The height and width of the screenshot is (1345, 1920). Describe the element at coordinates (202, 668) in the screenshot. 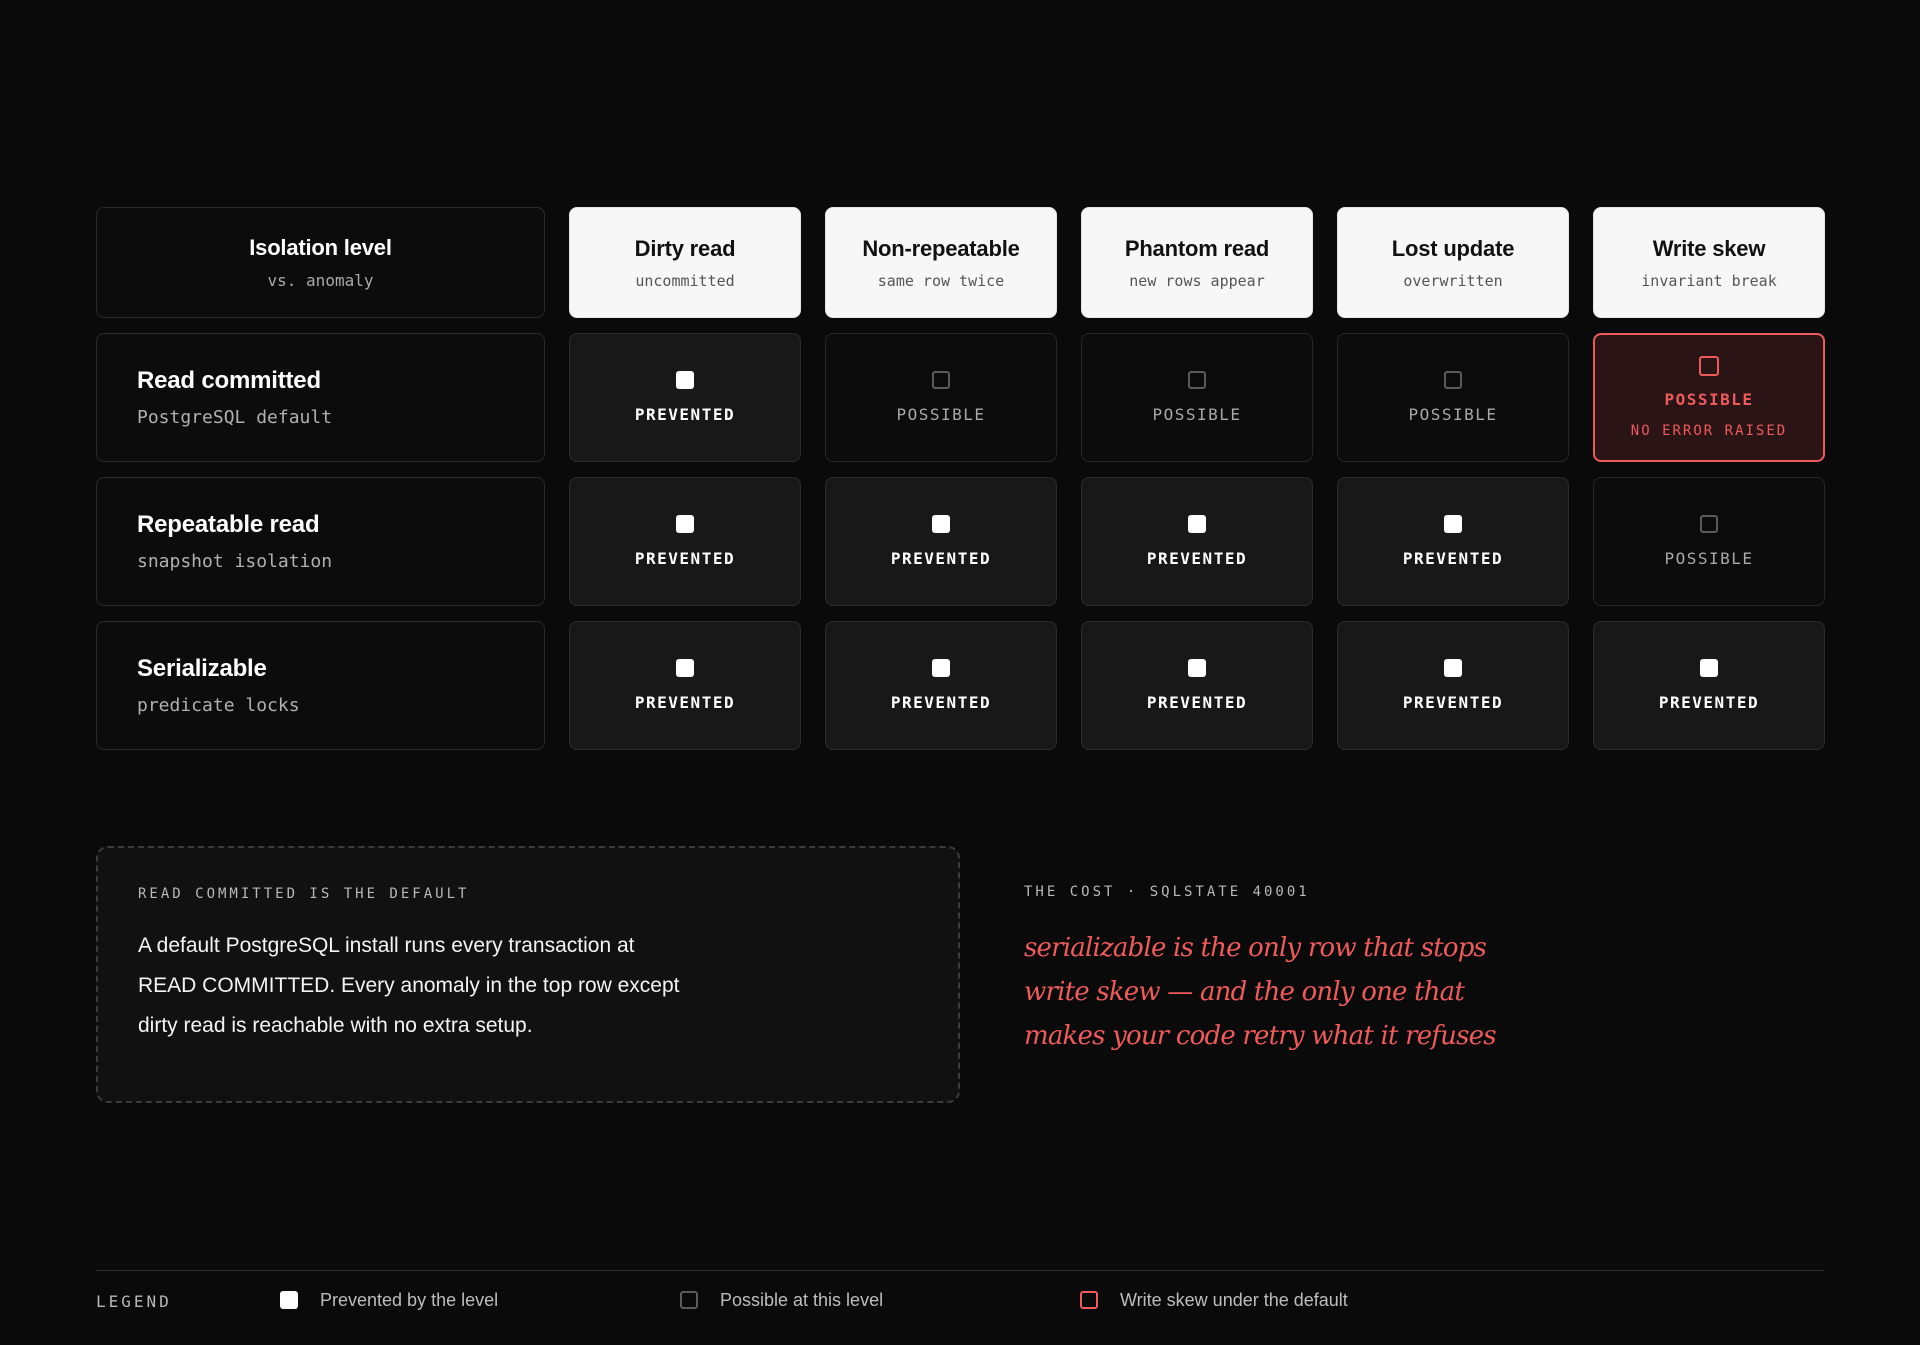

I see `row-title: Serializable` at that location.